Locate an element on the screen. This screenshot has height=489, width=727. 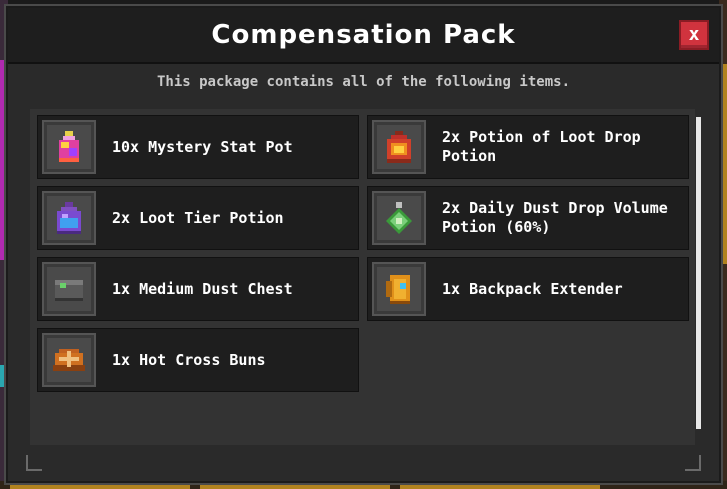
item-label: 2x Loot Tier Potion is located at coordinates (198, 217).